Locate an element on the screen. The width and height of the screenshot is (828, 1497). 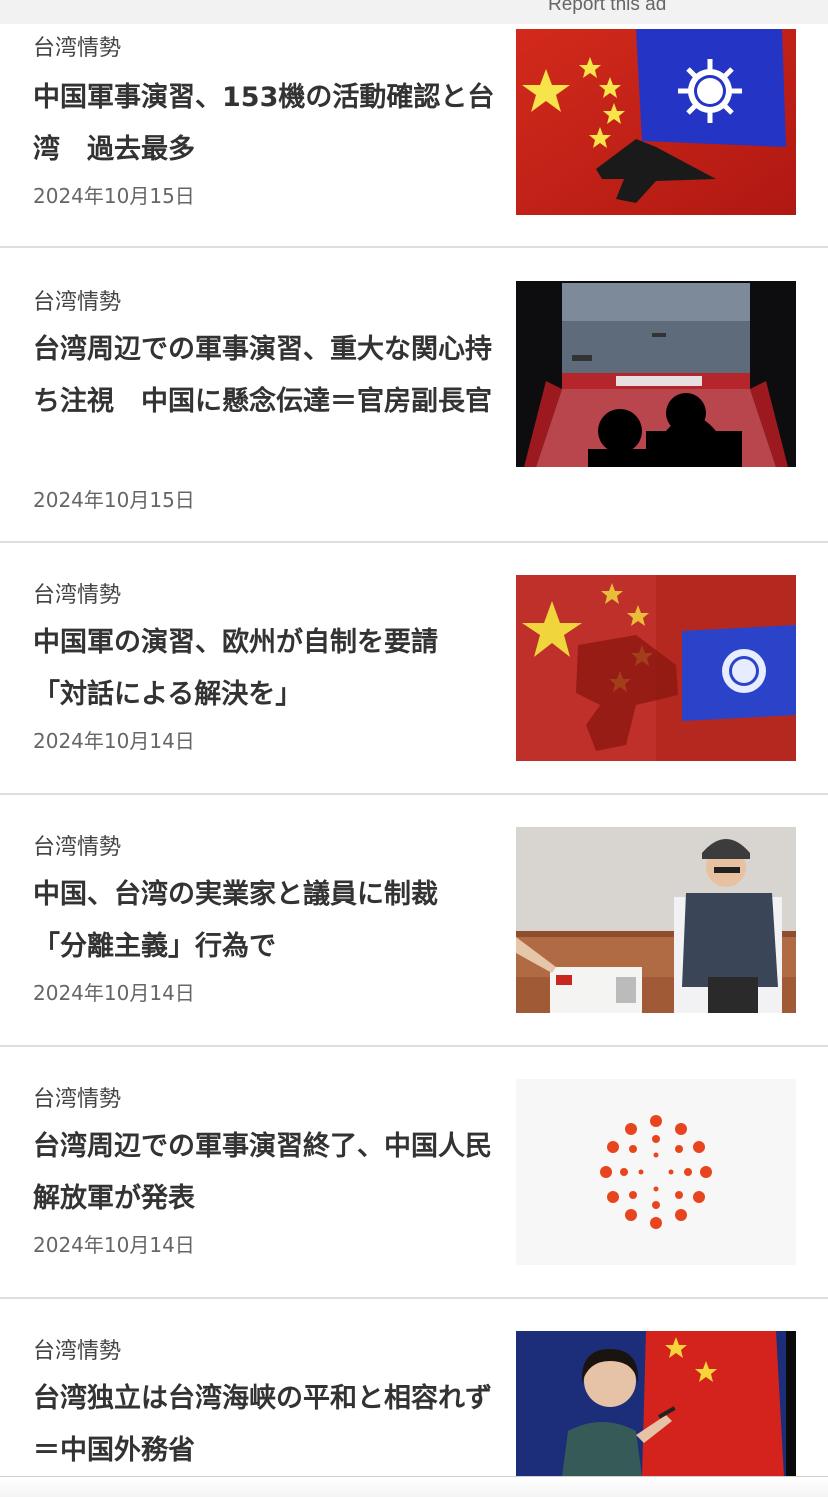
ad-report-bar: Report this ad is located at coordinates (414, 12).